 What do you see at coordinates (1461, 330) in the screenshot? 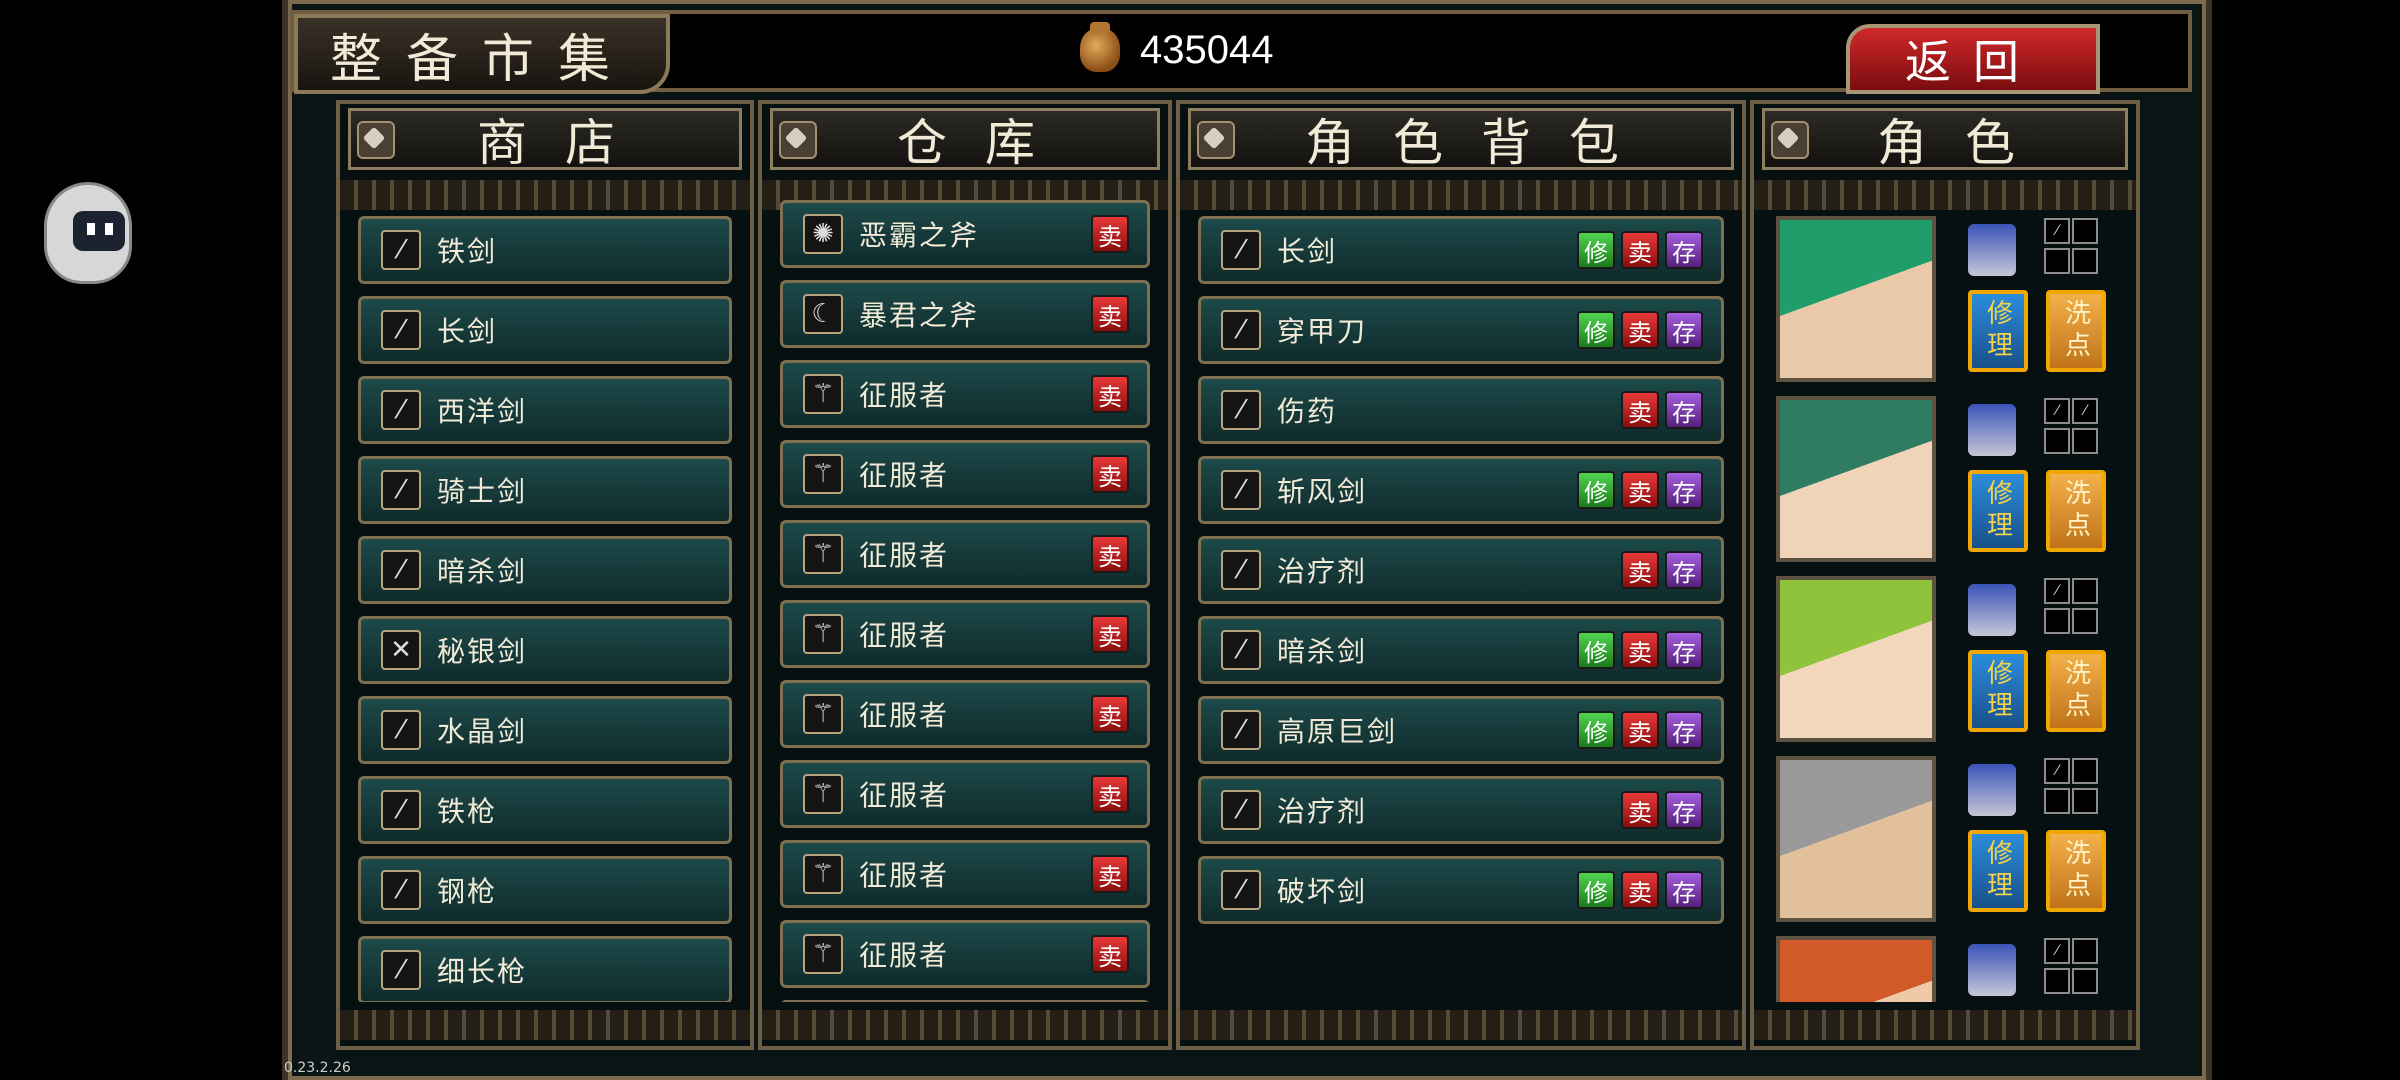
I see `bag-item: ⁄ 穿甲刀 修卖存` at bounding box center [1461, 330].